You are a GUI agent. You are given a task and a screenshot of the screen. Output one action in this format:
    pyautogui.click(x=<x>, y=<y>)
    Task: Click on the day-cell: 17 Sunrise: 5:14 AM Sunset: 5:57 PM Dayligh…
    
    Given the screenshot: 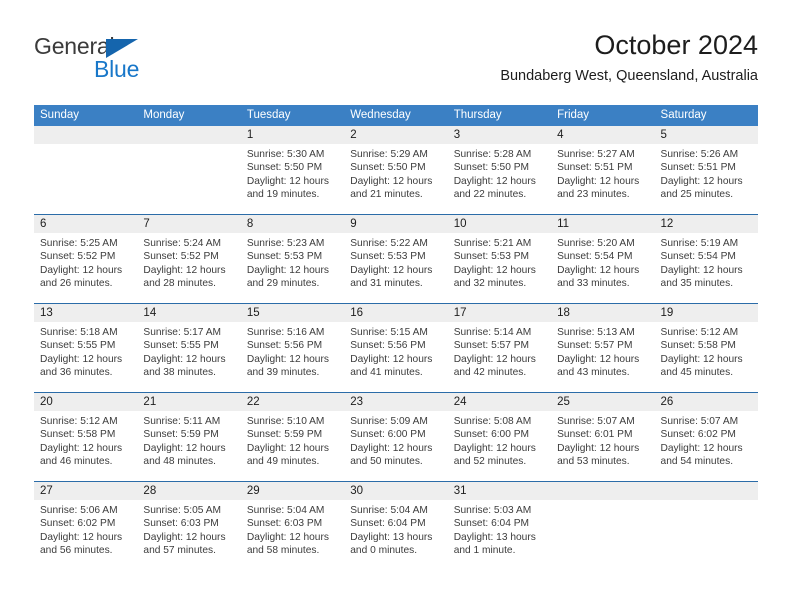 What is the action you would take?
    pyautogui.click(x=499, y=348)
    